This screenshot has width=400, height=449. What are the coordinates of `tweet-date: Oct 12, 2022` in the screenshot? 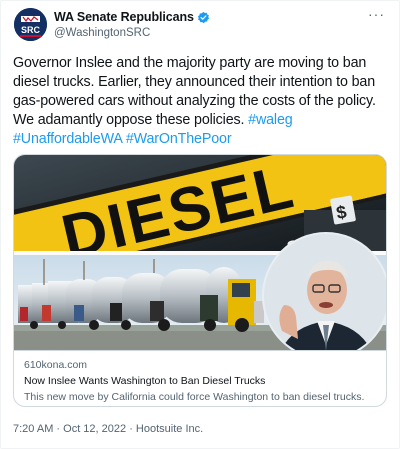 It's located at (94, 429).